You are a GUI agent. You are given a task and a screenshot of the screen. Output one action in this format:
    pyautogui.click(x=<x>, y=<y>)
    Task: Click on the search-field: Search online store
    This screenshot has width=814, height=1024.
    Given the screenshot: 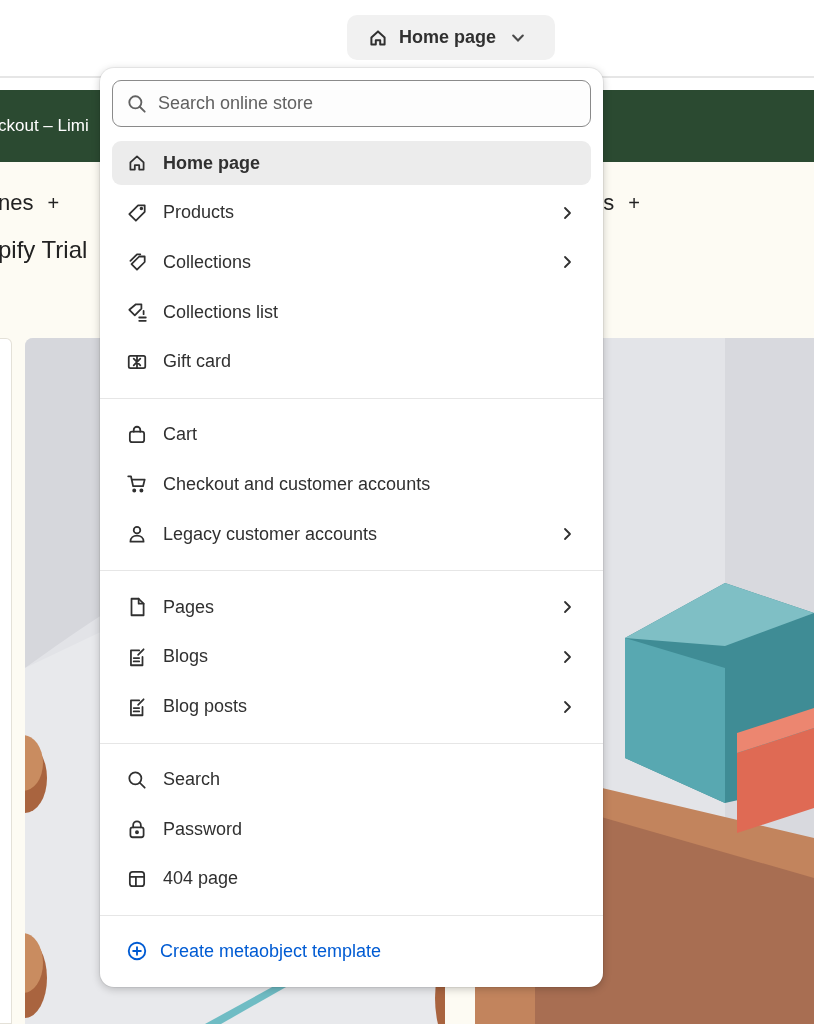 What is the action you would take?
    pyautogui.click(x=351, y=103)
    